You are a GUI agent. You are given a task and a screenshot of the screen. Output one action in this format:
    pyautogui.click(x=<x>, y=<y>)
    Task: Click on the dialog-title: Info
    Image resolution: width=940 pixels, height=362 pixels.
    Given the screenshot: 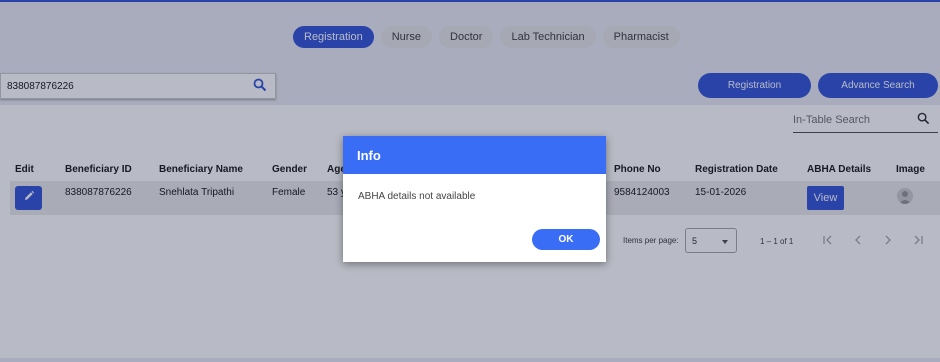 What is the action you would take?
    pyautogui.click(x=474, y=155)
    